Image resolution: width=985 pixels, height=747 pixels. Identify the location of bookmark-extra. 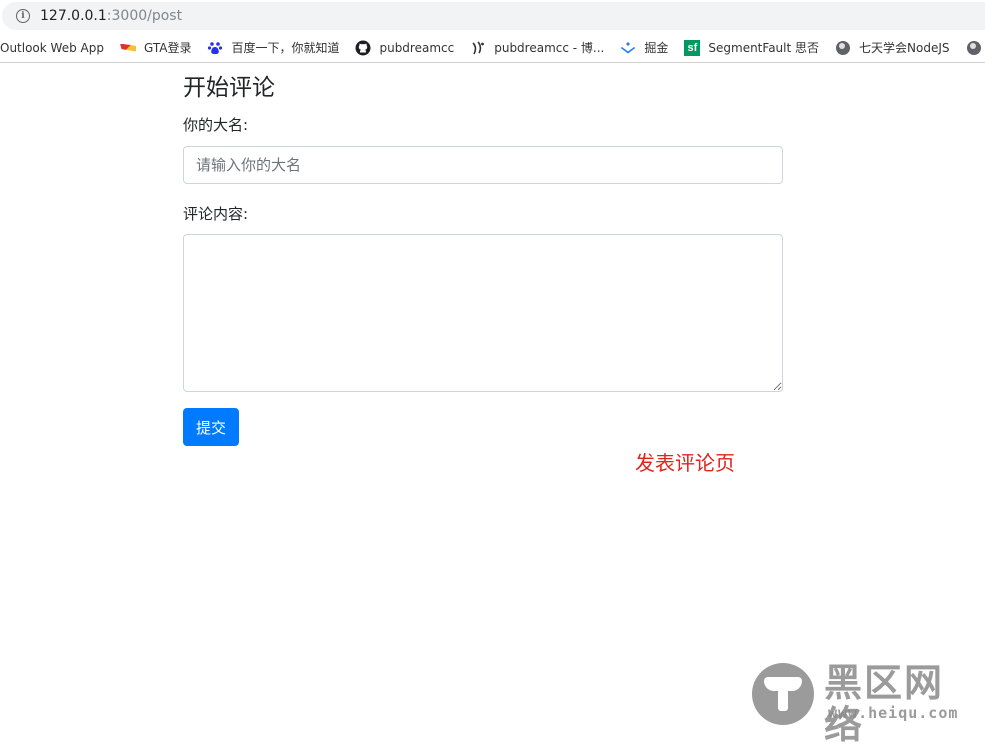
(975, 48).